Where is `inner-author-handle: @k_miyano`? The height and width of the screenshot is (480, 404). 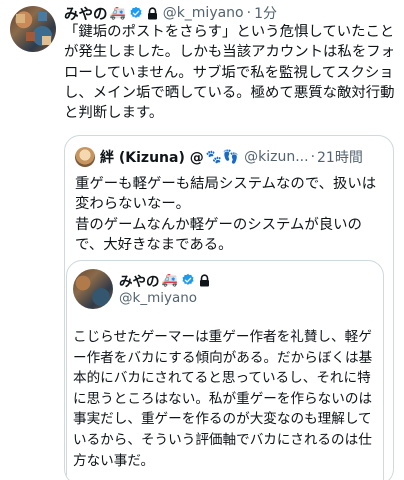 inner-author-handle: @k_miyano is located at coordinates (158, 298).